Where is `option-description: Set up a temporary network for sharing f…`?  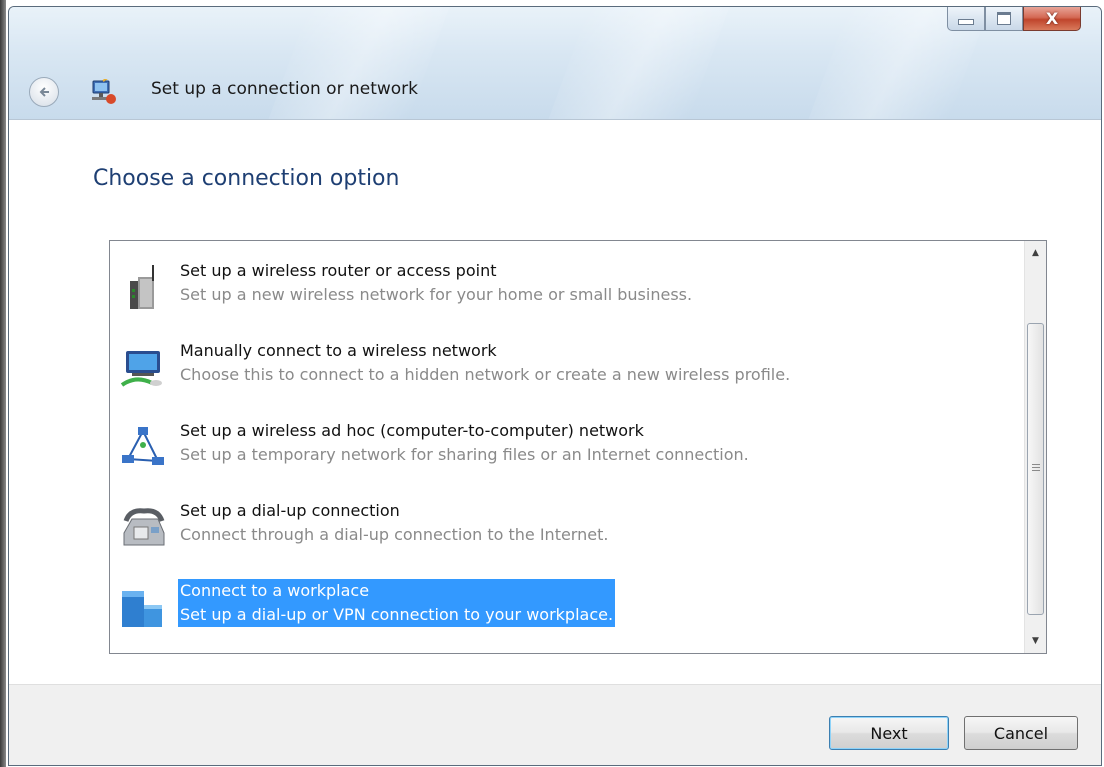
option-description: Set up a temporary network for sharing f… is located at coordinates (464, 454).